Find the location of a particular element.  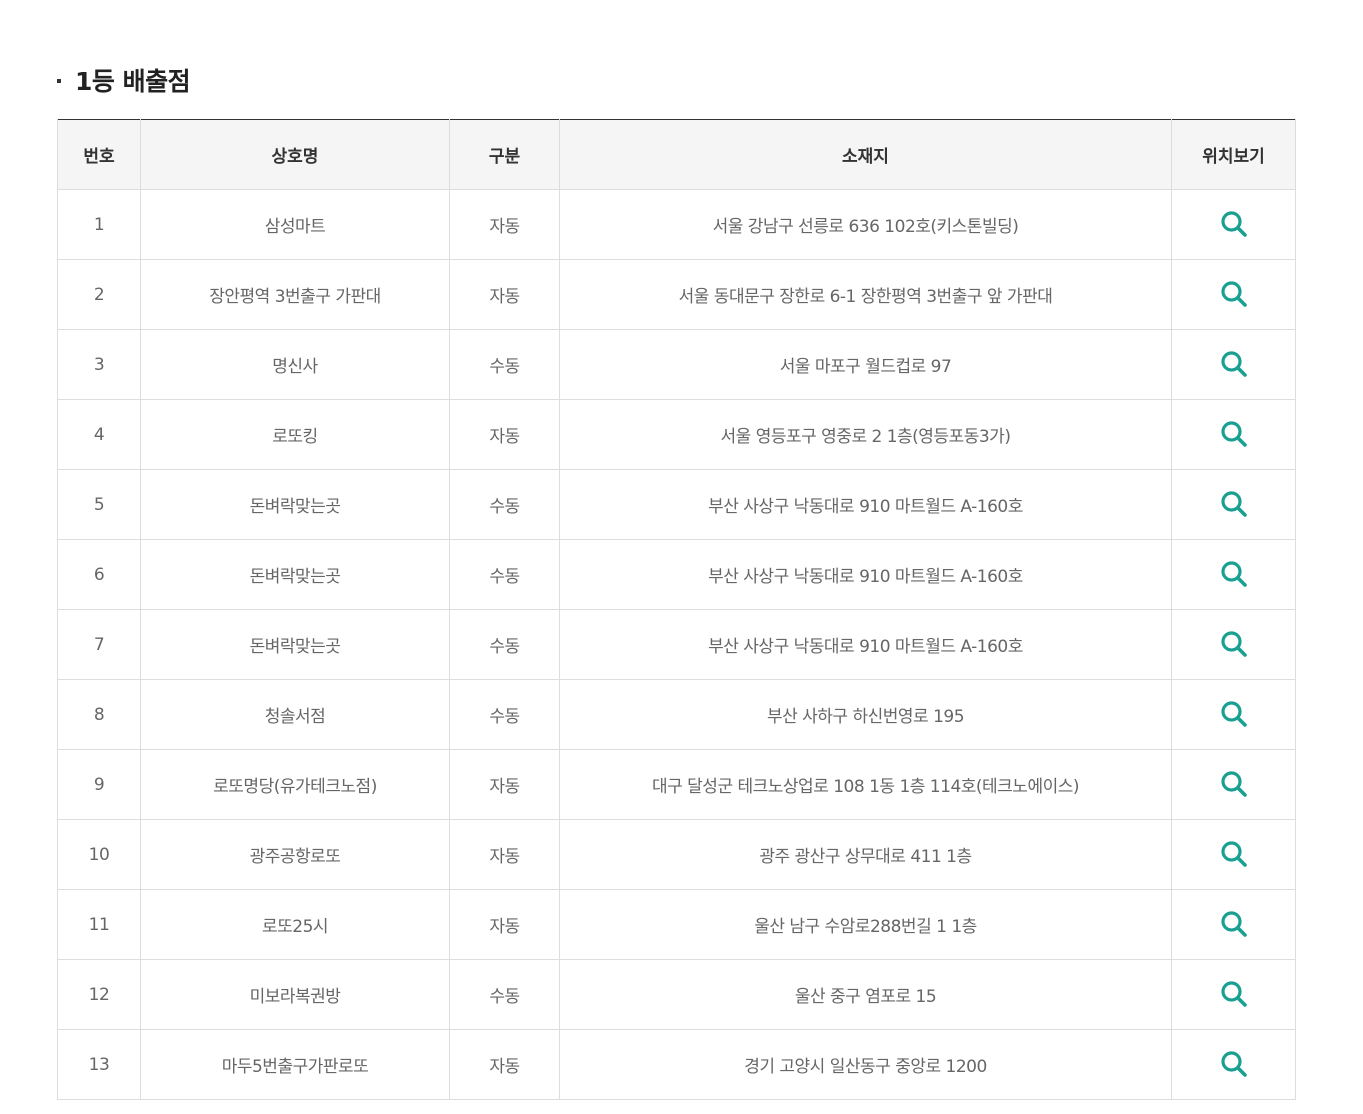

store-address: 부산 사하구 하신번영로 195 is located at coordinates (865, 714).